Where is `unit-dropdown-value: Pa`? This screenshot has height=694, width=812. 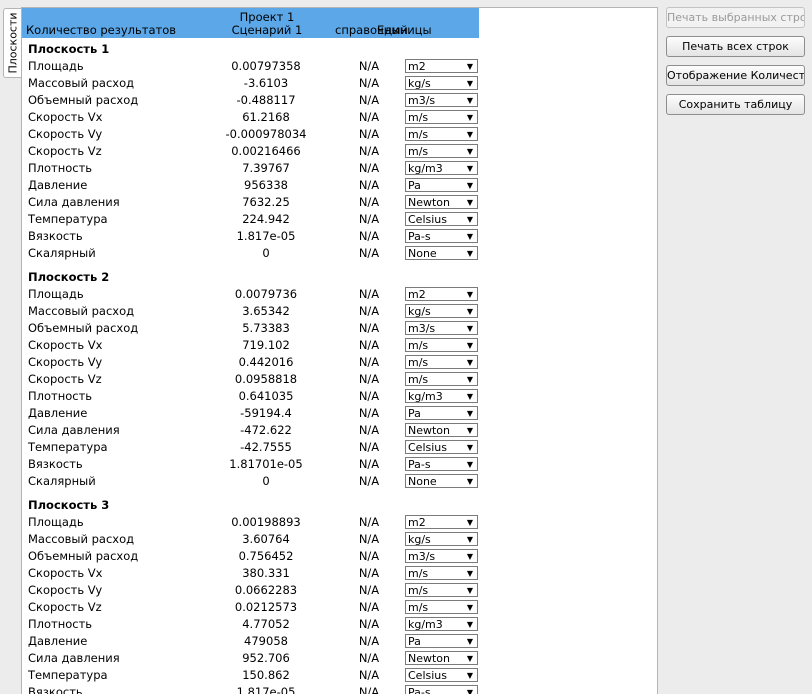
unit-dropdown-value: Pa is located at coordinates (414, 413).